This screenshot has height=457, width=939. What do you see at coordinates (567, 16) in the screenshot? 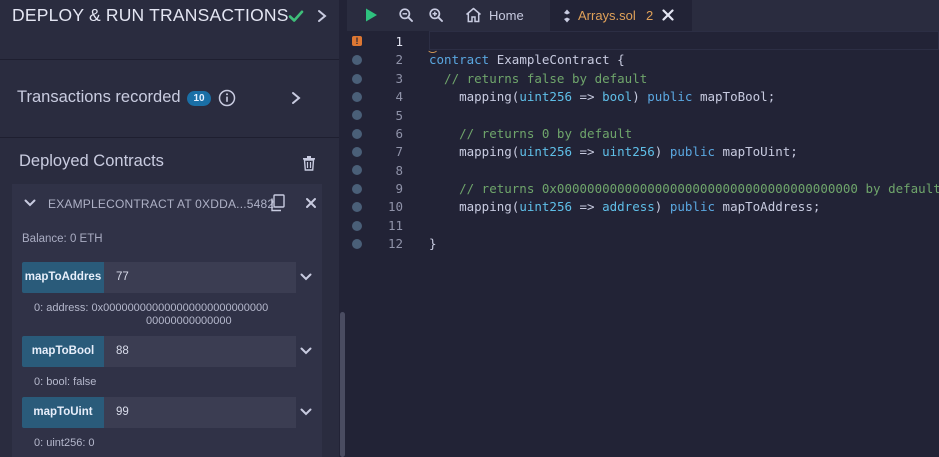
I see `solidity-icon` at bounding box center [567, 16].